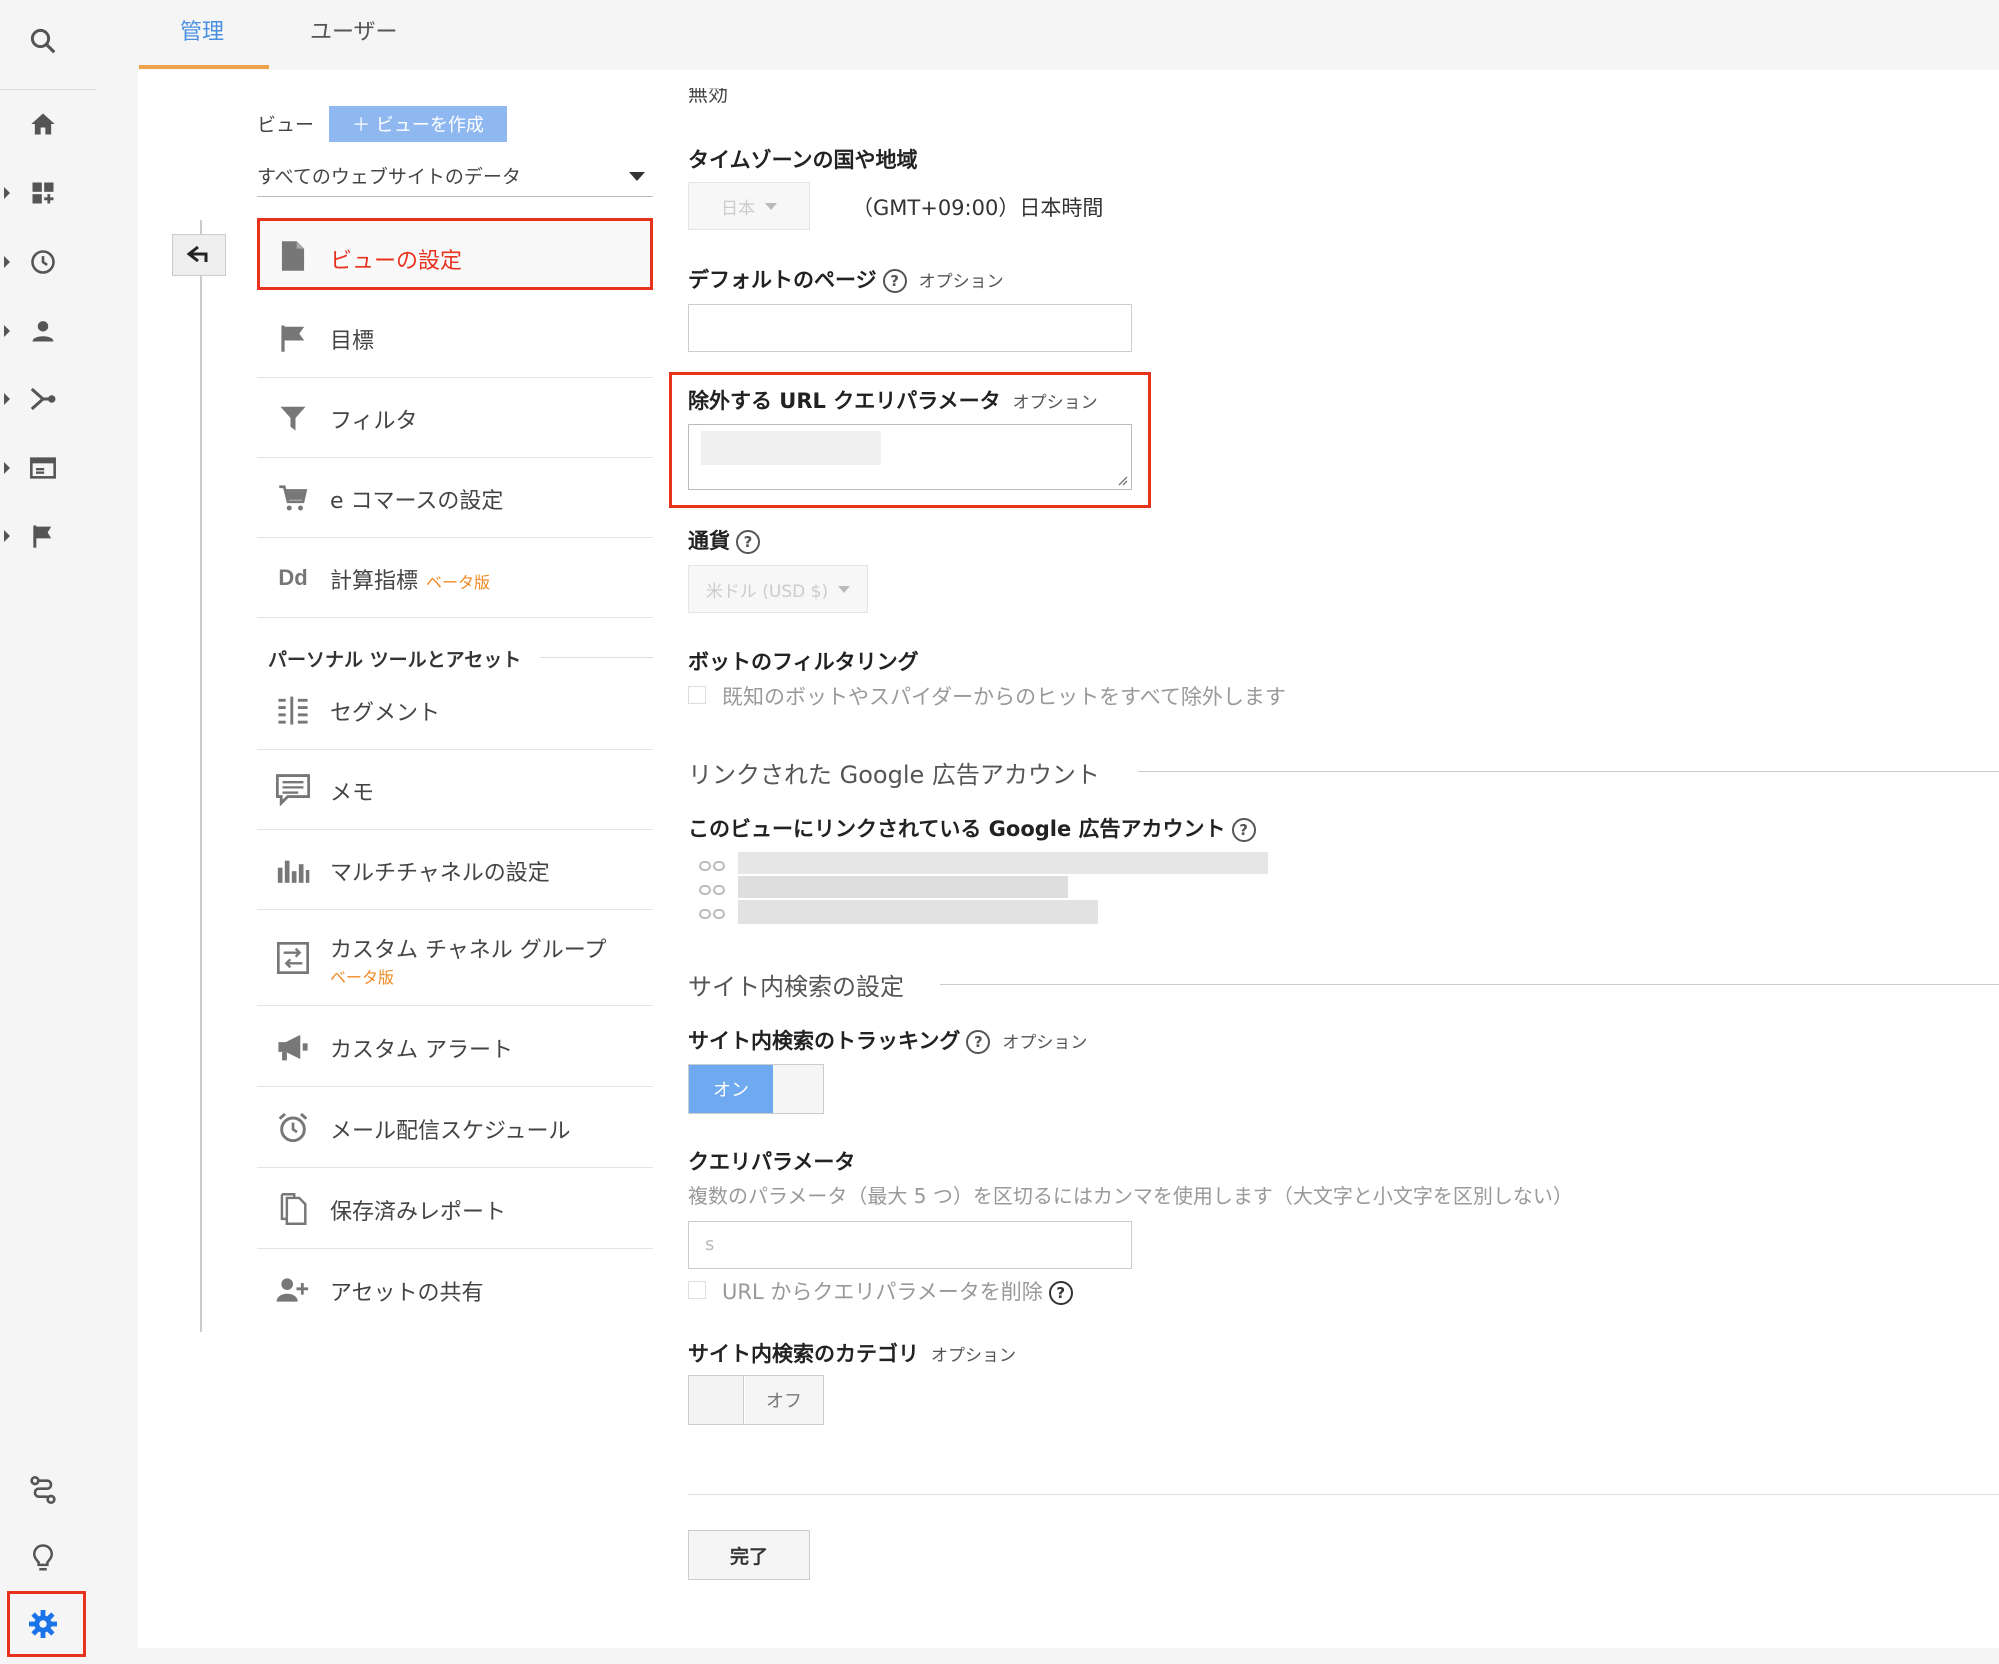 The image size is (1999, 1664). Describe the element at coordinates (385, 713) in the screenshot. I see `nav-item-label: セグメント` at that location.